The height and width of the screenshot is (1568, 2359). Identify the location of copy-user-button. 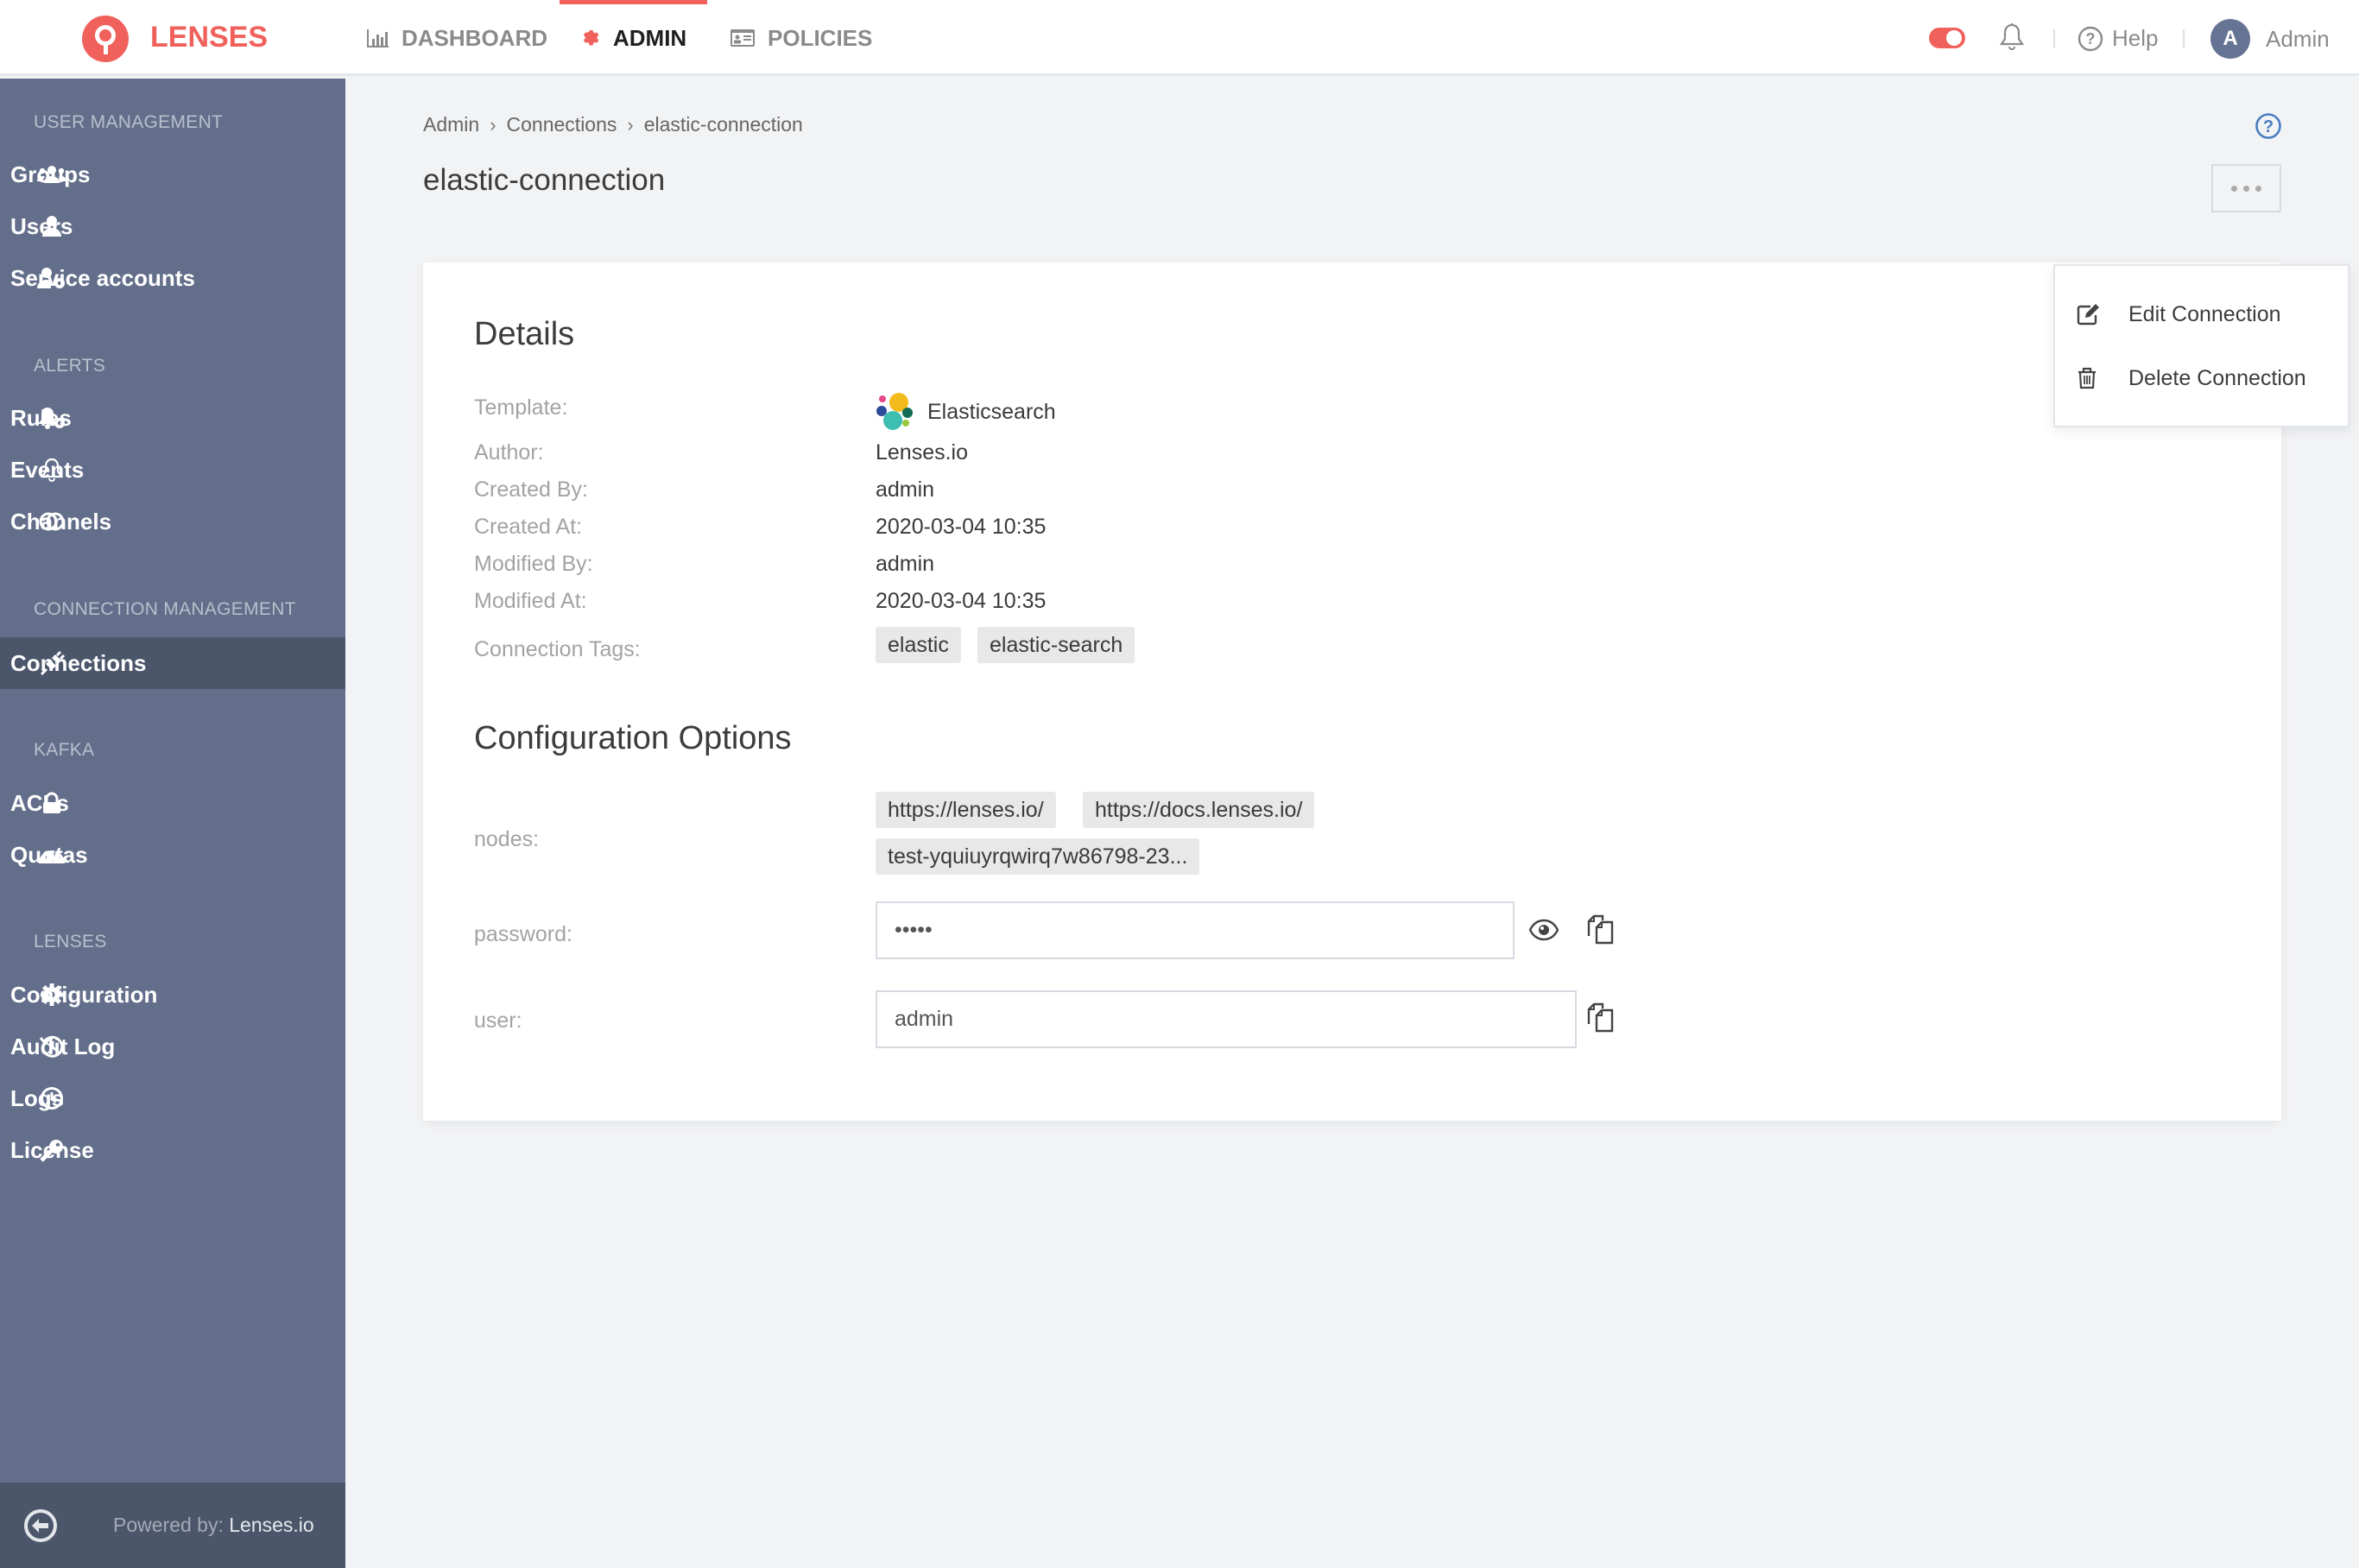
(1600, 1017).